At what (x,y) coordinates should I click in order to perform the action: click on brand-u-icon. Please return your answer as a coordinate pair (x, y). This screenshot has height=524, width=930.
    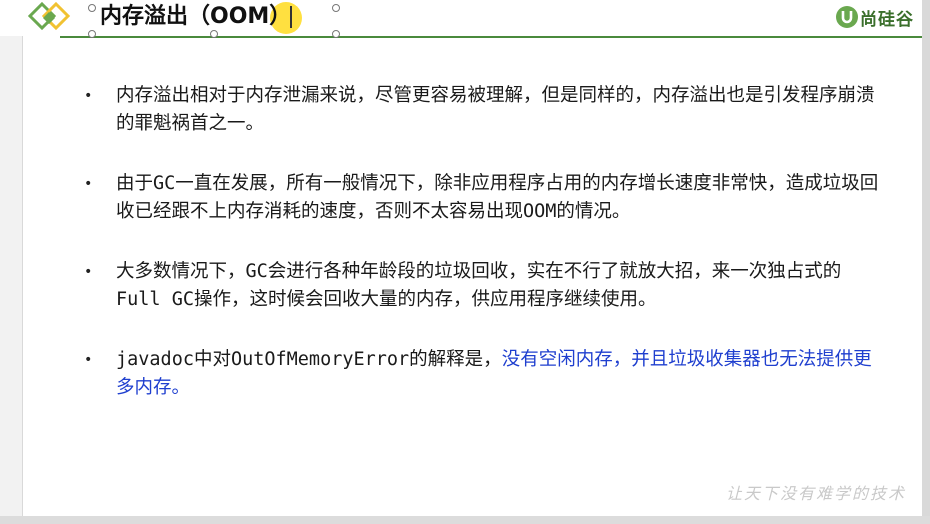
    Looking at the image, I should click on (847, 17).